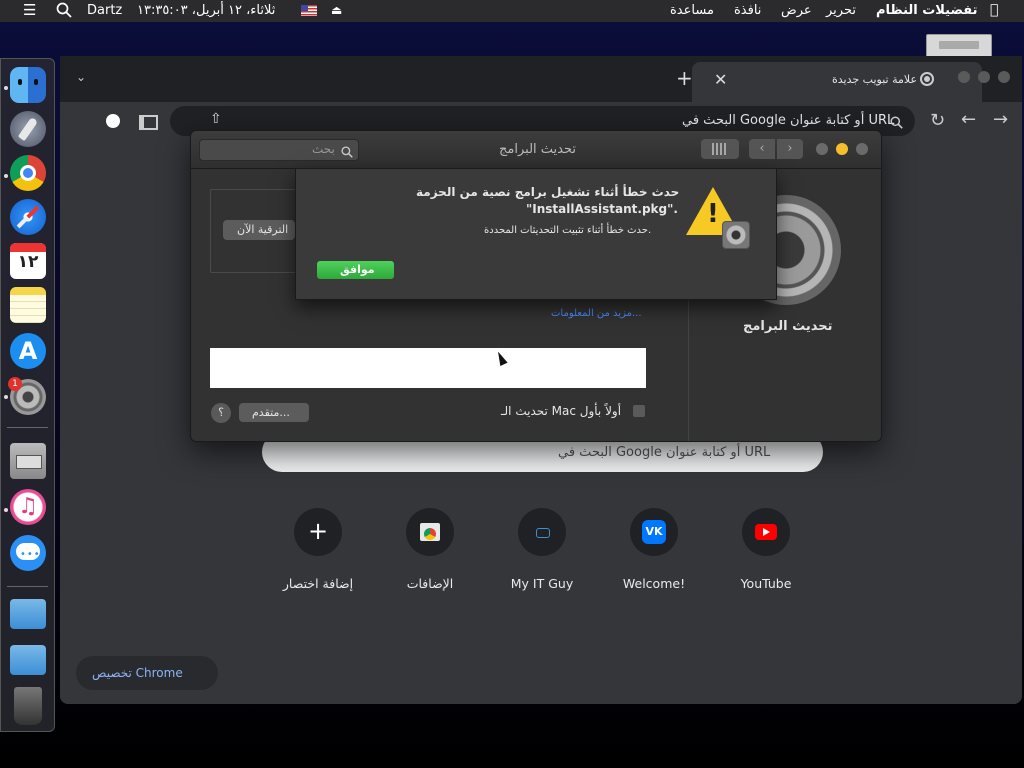 Image resolution: width=1024 pixels, height=768 pixels. What do you see at coordinates (664, 452) in the screenshot?
I see `page-search-placeholder: البحث في Google أو كتابة عنوان URL` at bounding box center [664, 452].